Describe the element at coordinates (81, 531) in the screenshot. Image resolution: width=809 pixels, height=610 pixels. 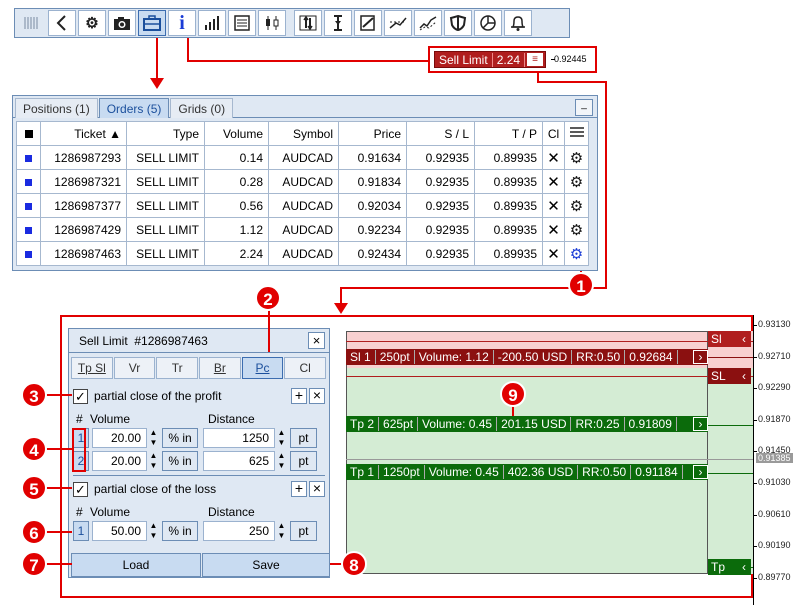
I see `row-index: 1` at that location.